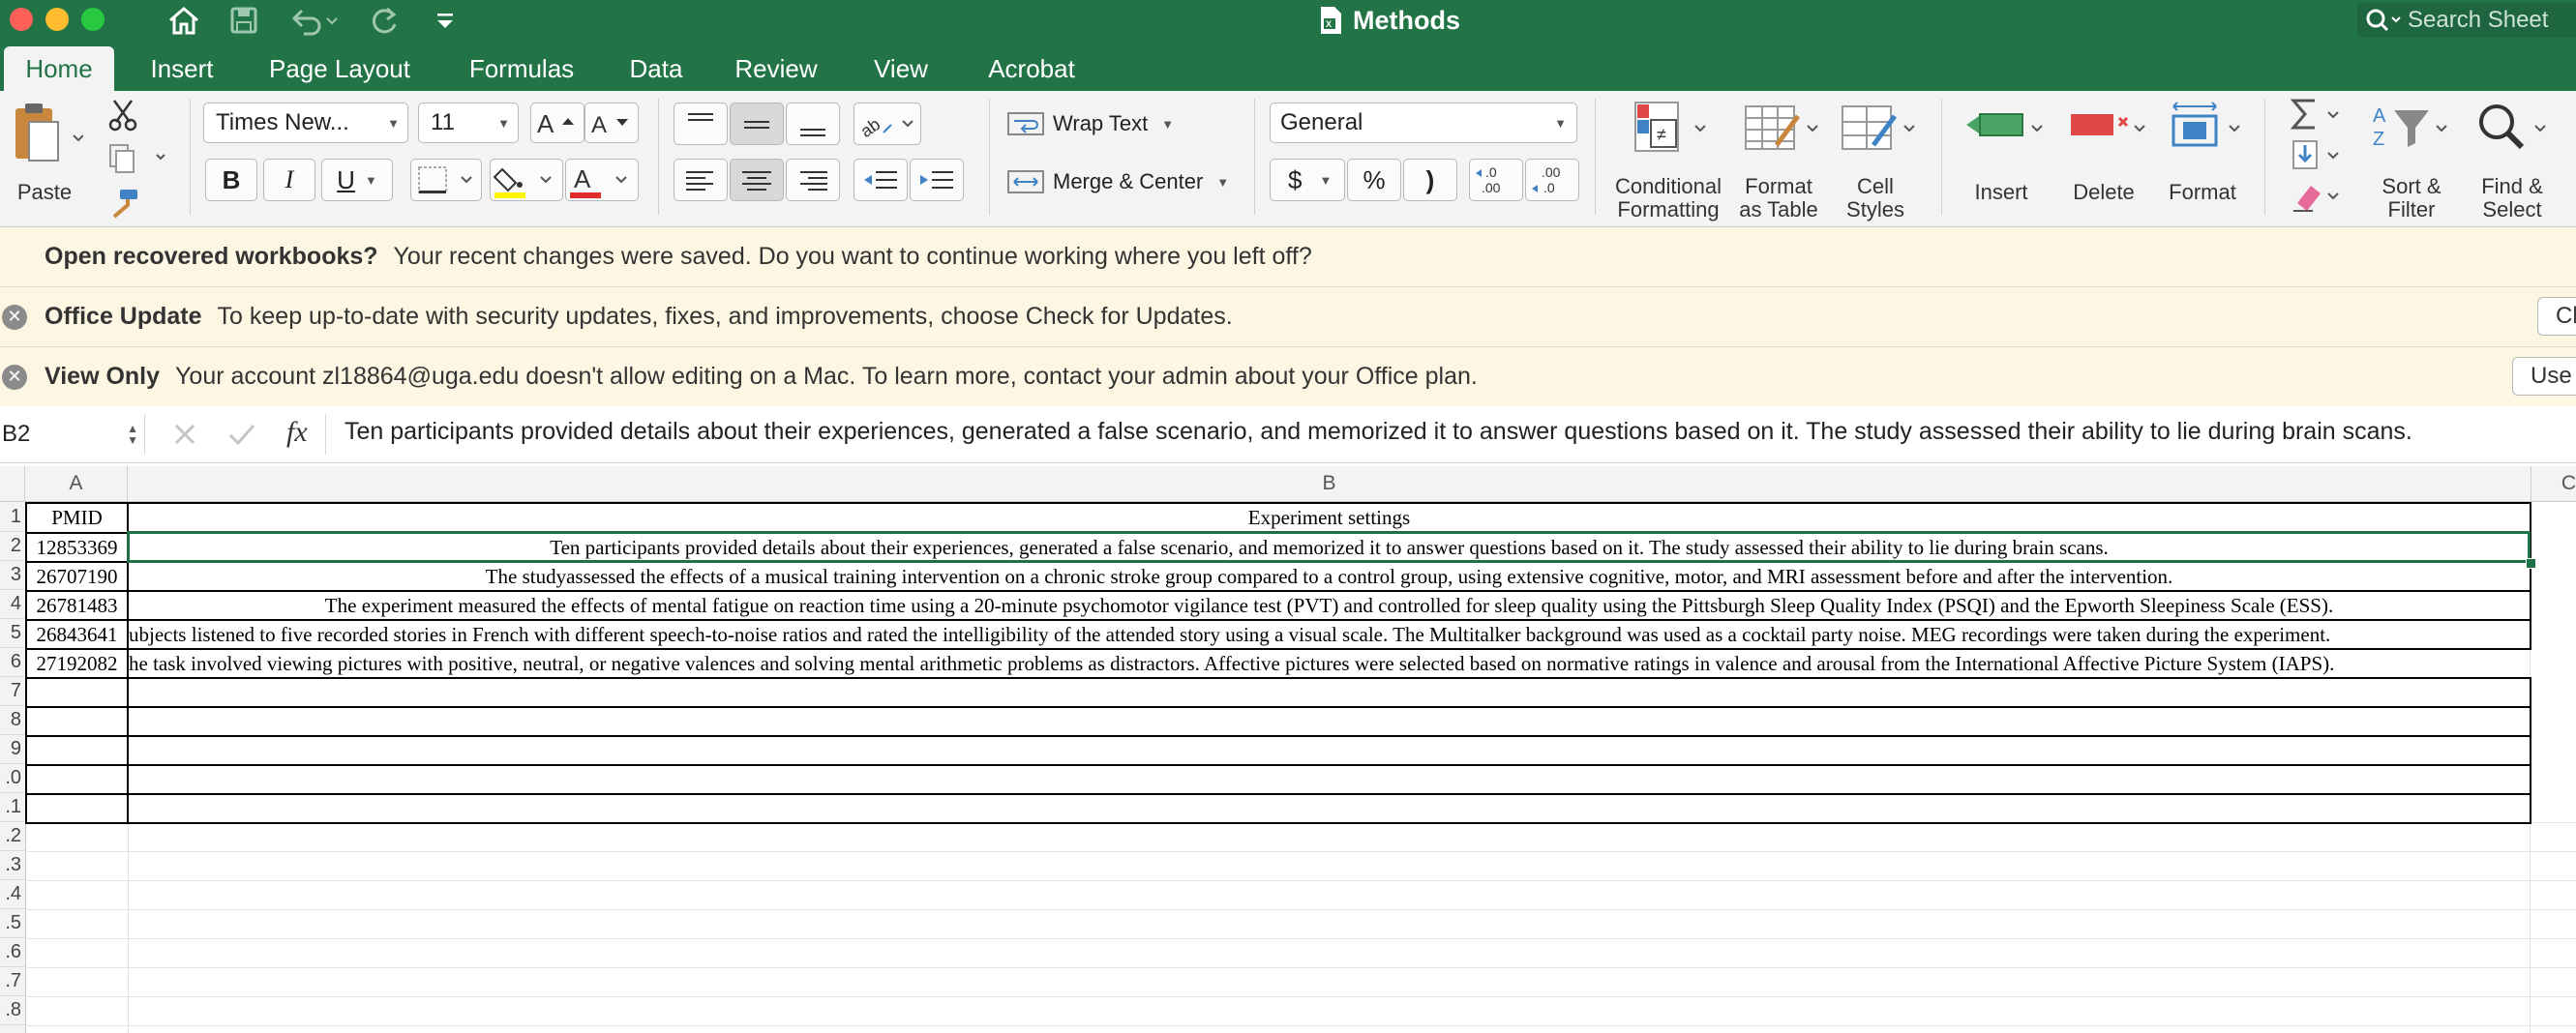 This screenshot has width=2576, height=1033. I want to click on conditional-formatting-button: ≠ Conditional Formatting, so click(1668, 159).